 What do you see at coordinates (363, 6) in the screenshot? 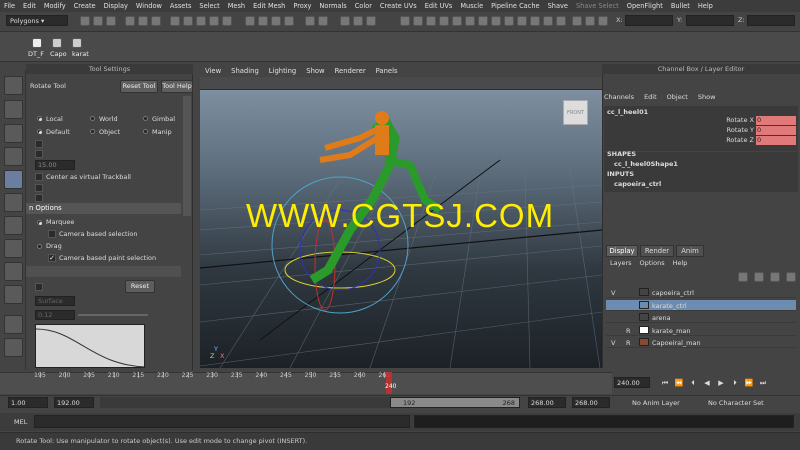
I see `menu-color: Color` at bounding box center [363, 6].